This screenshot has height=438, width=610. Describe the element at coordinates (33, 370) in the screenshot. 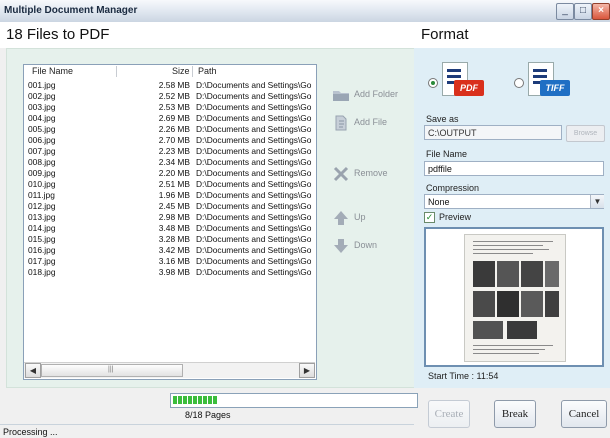

I see `scroll-left-icon: ◀` at that location.